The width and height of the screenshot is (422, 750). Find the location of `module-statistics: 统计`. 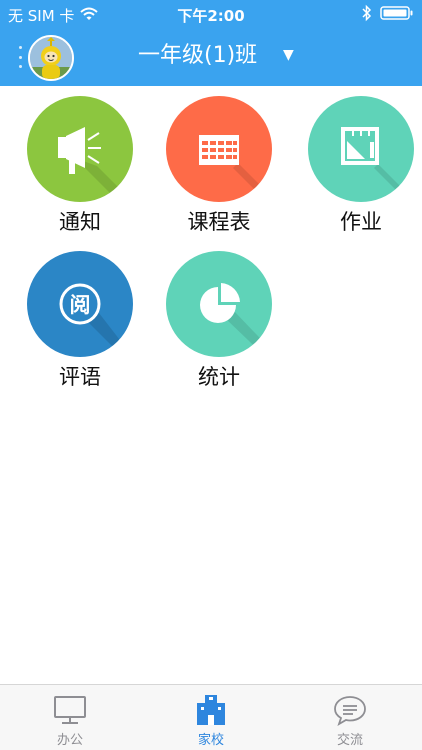

module-statistics: 统计 is located at coordinates (219, 326).